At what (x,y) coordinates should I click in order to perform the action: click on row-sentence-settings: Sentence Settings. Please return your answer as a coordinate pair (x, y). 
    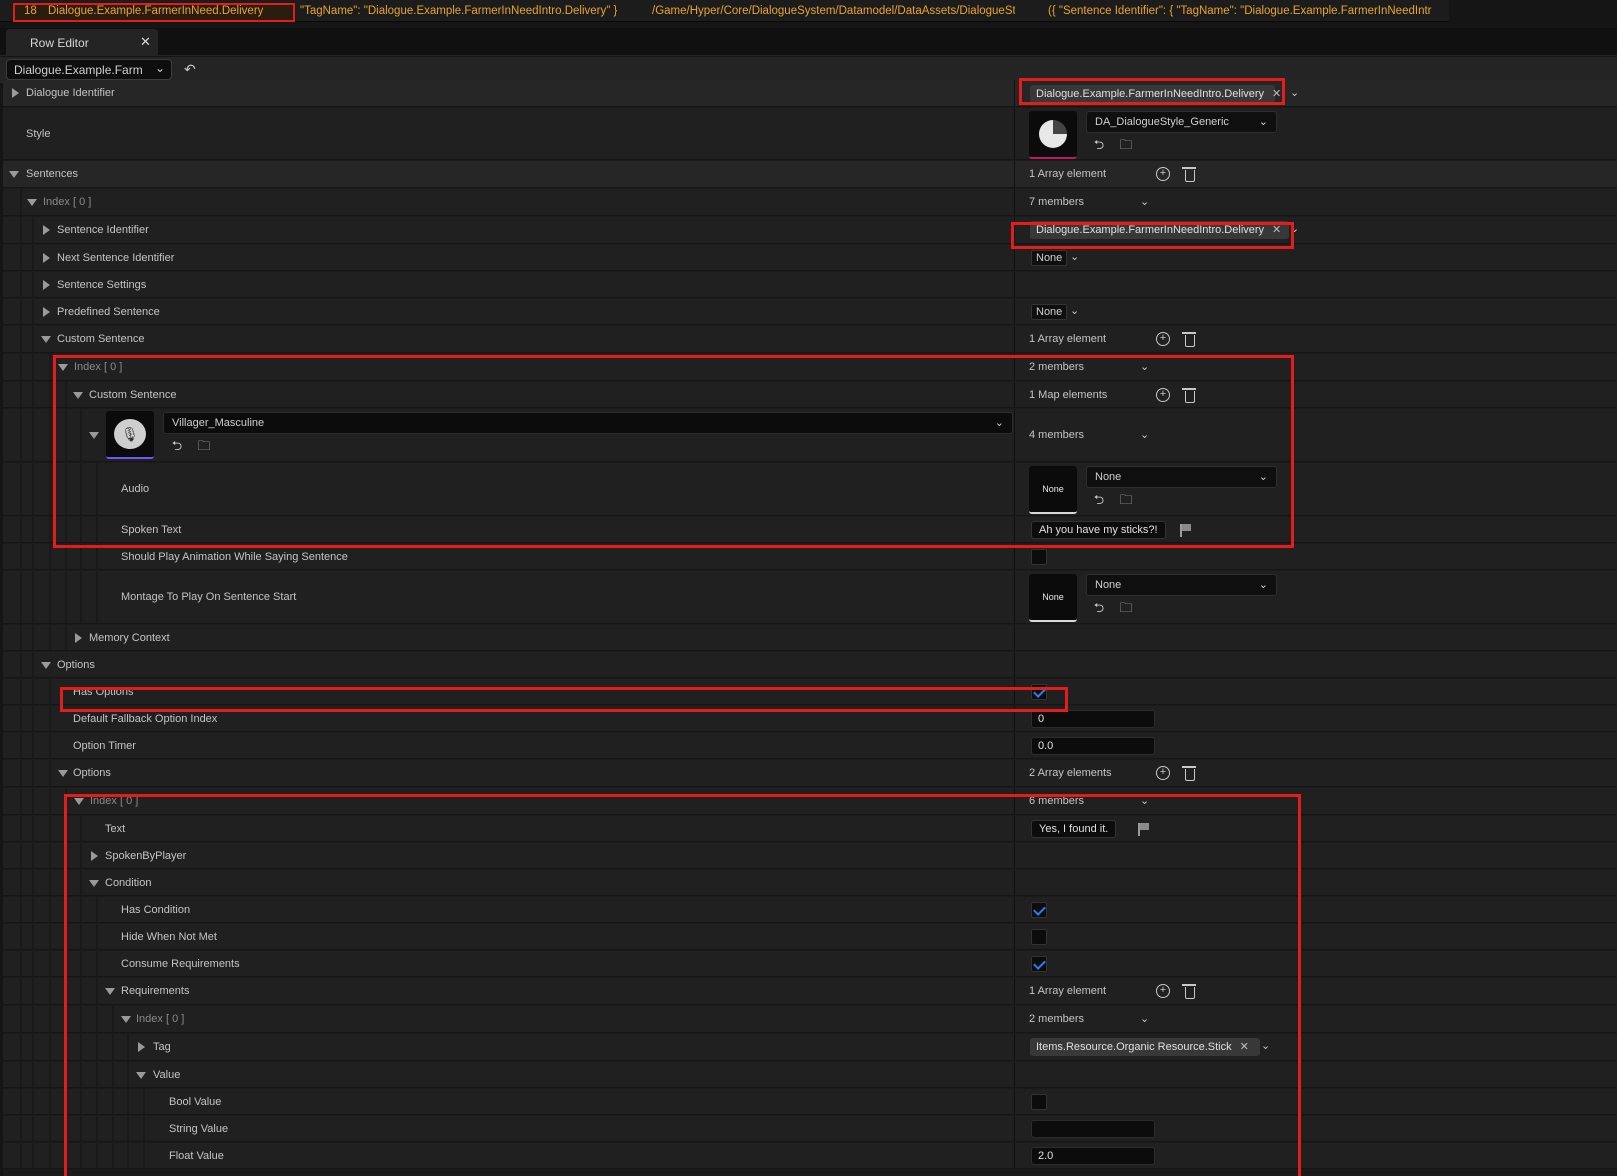
    Looking at the image, I should click on (810, 285).